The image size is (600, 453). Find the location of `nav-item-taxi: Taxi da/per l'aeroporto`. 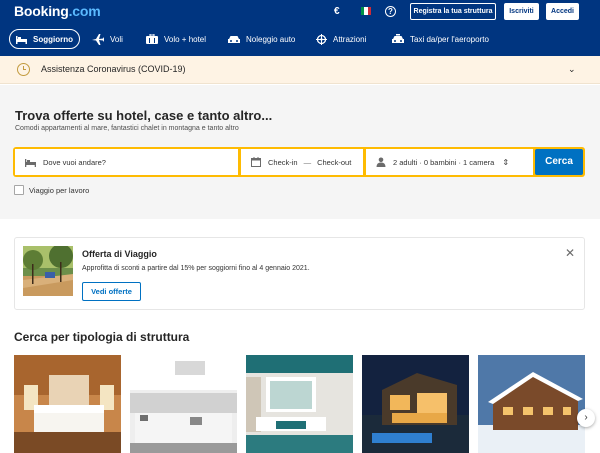

nav-item-taxi: Taxi da/per l'aeroporto is located at coordinates (440, 39).